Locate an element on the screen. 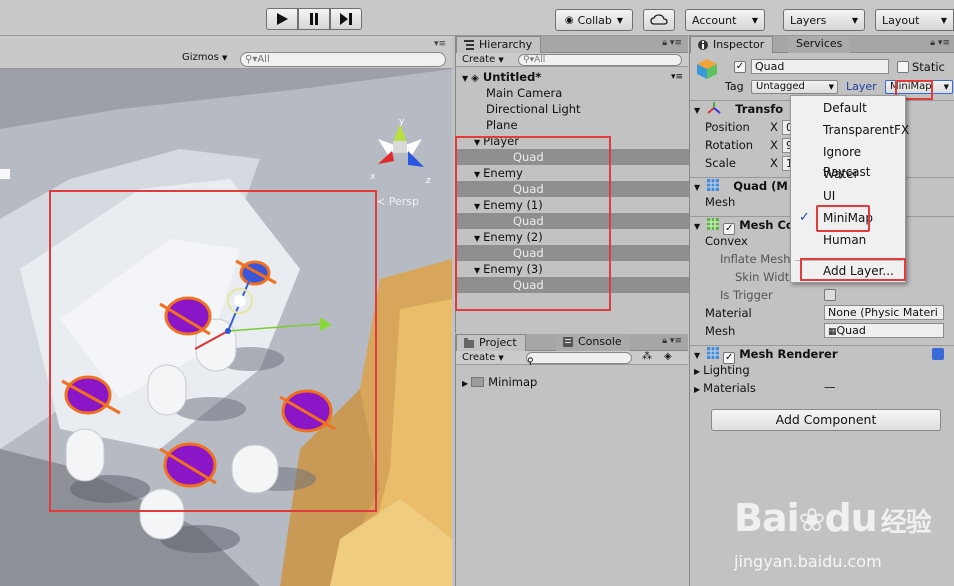 Image resolution: width=954 pixels, height=586 pixels. material-field: None (Physic Materi is located at coordinates (884, 312).